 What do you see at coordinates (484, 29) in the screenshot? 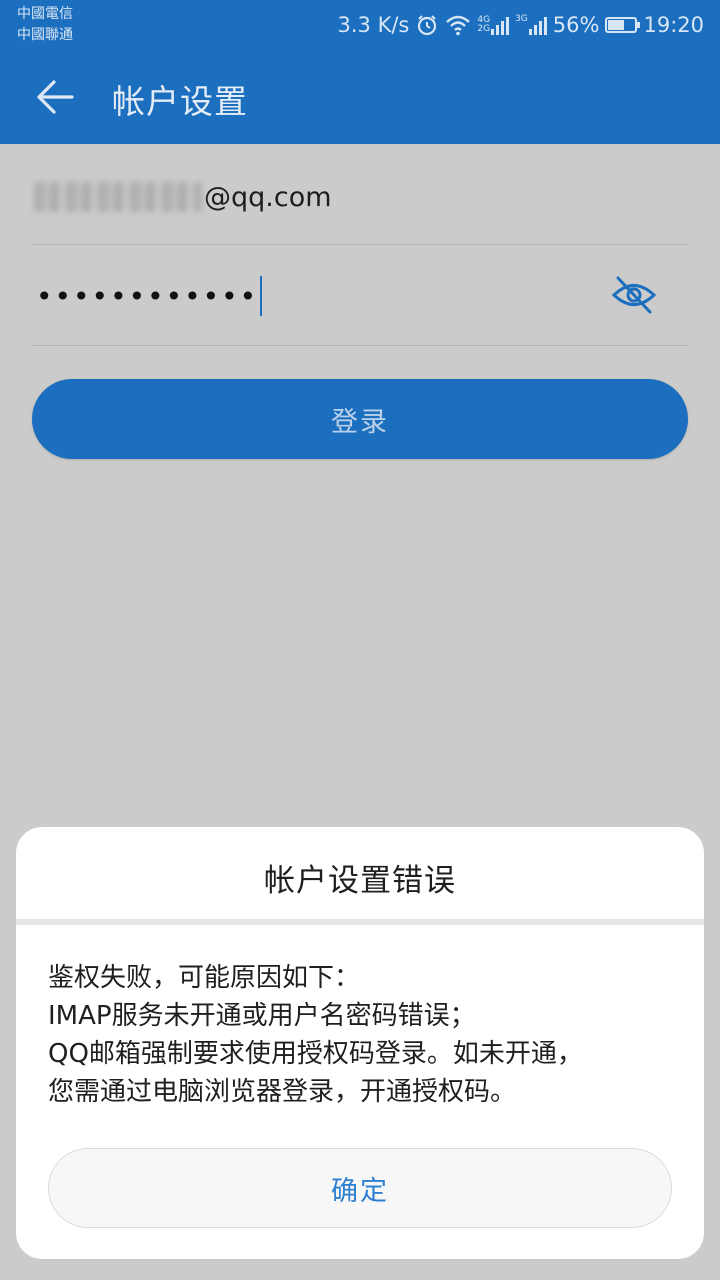
I see `network-2g-label: 2G` at bounding box center [484, 29].